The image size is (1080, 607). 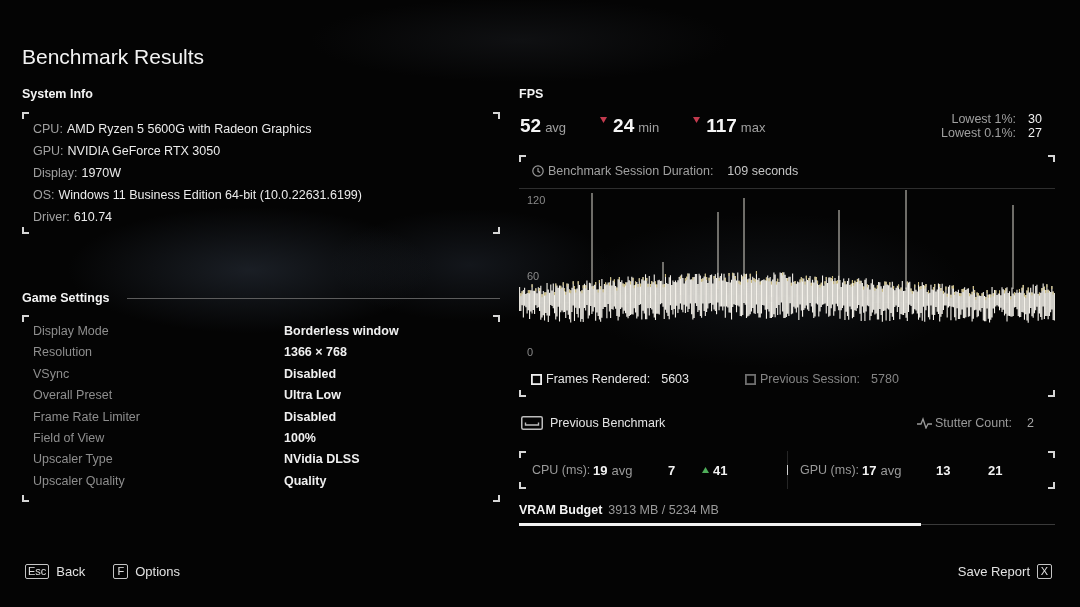 I want to click on info-value: Windows 11 Business Edition 64-bit (10.0.22631.6199), so click(x=210, y=195).